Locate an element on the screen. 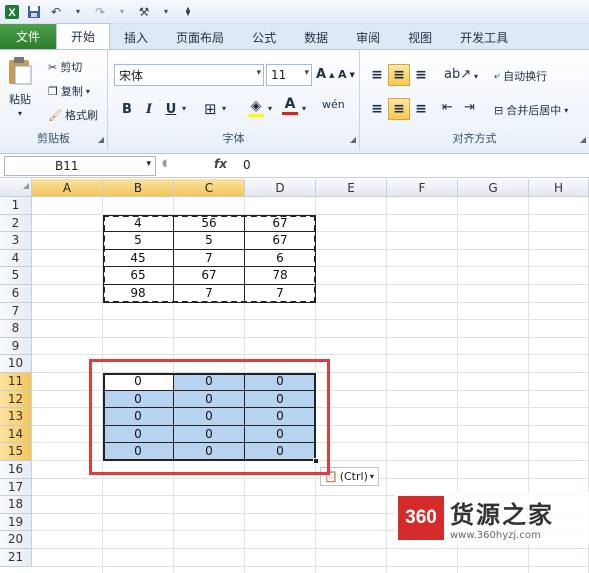 The height and width of the screenshot is (573, 589). align-right-icon: ≡ is located at coordinates (421, 109).